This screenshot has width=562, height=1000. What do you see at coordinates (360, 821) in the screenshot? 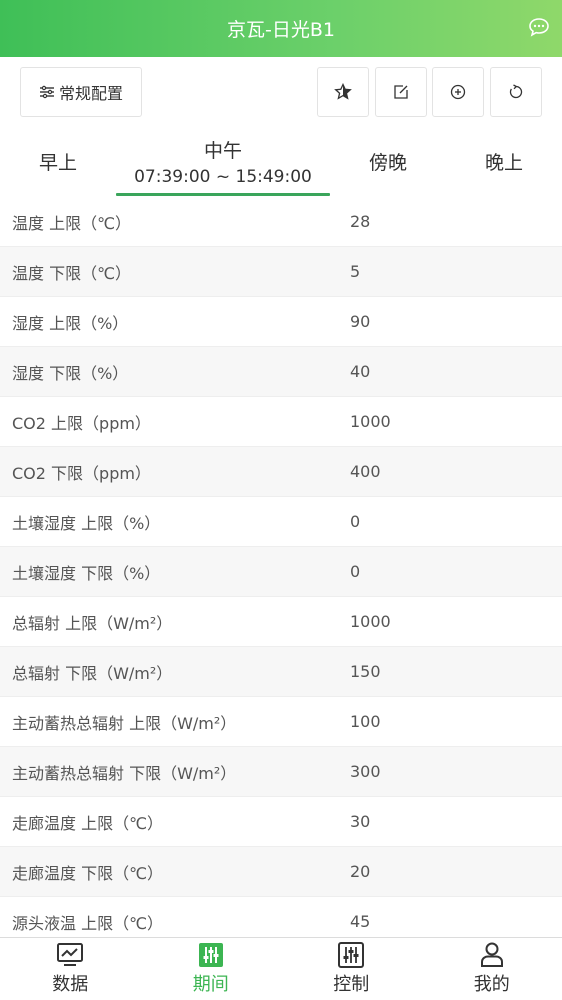
I see `row-value: 30` at bounding box center [360, 821].